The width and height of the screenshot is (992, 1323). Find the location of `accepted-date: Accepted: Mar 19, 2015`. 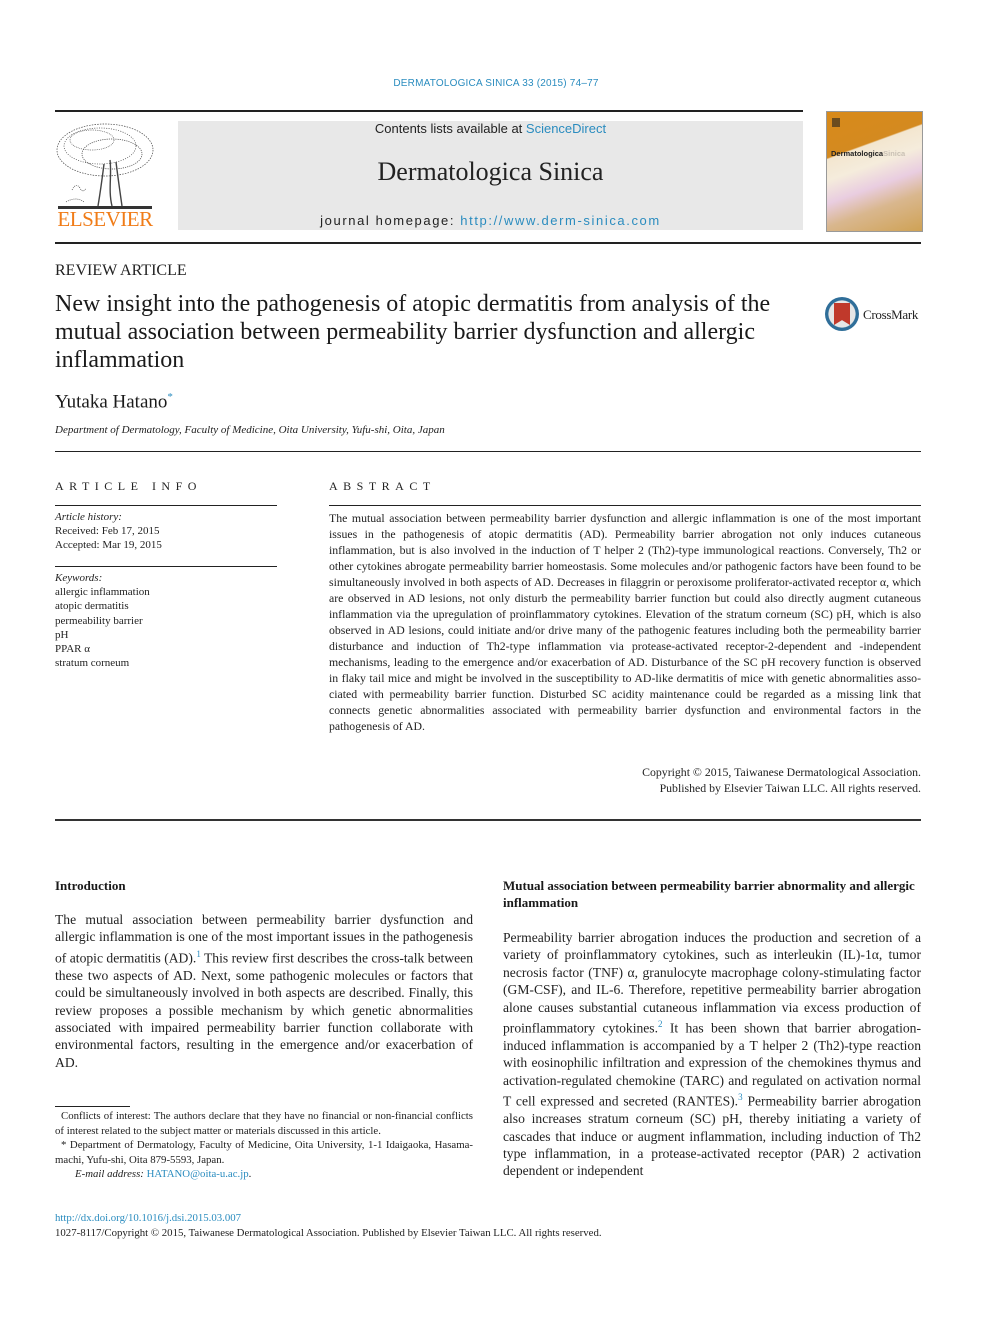

accepted-date: Accepted: Mar 19, 2015 is located at coordinates (108, 545).